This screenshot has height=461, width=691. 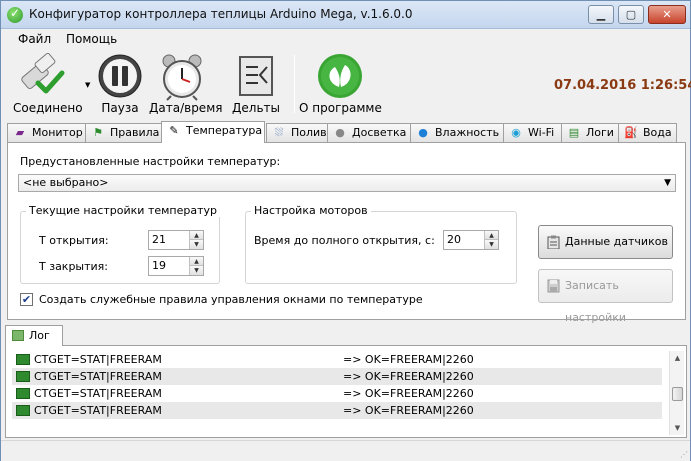 I want to click on alarm-clock-icon, so click(x=182, y=77).